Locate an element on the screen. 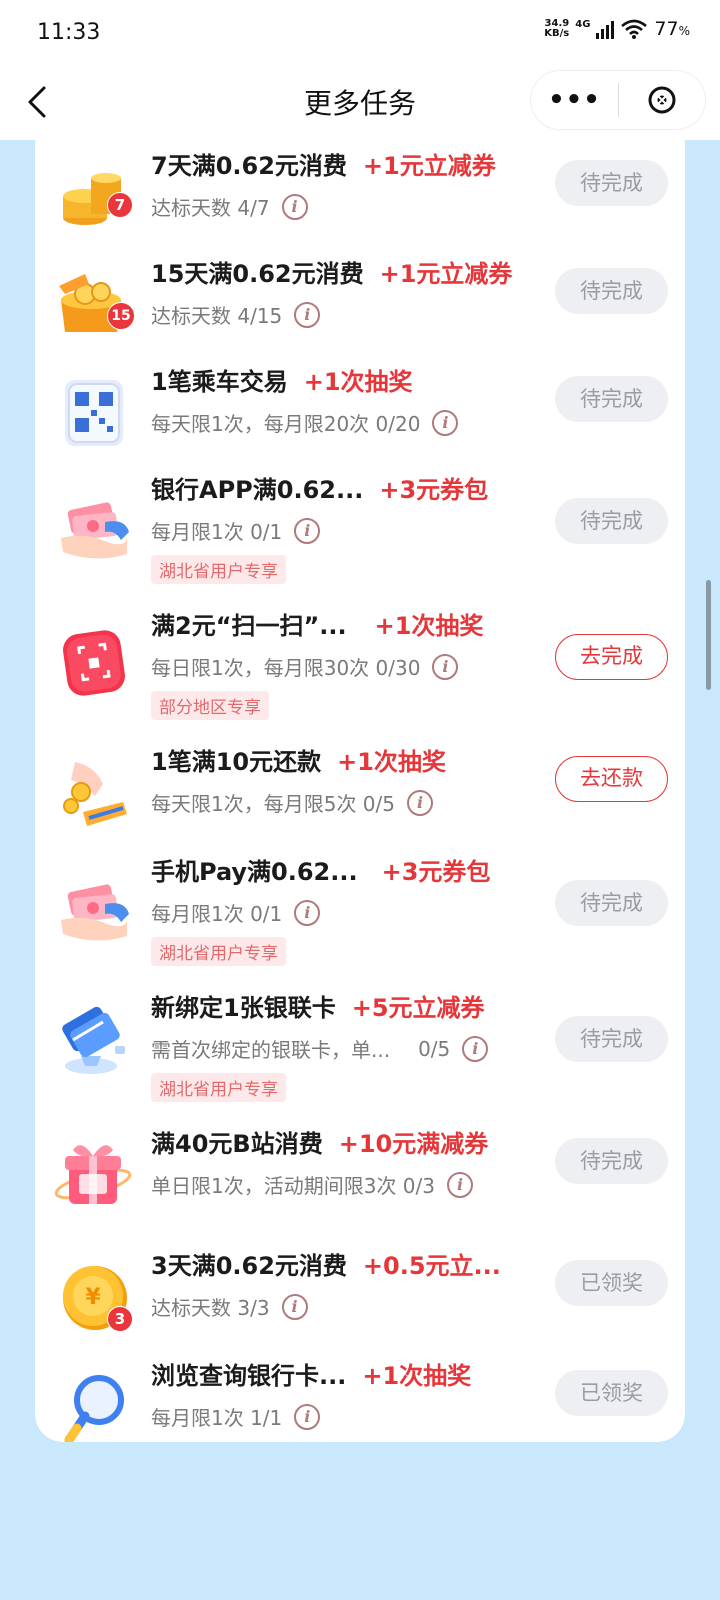 Image resolution: width=720 pixels, height=1600 pixels. task-desc: 每日限1次，每月限30次 0/30 is located at coordinates (286, 668).